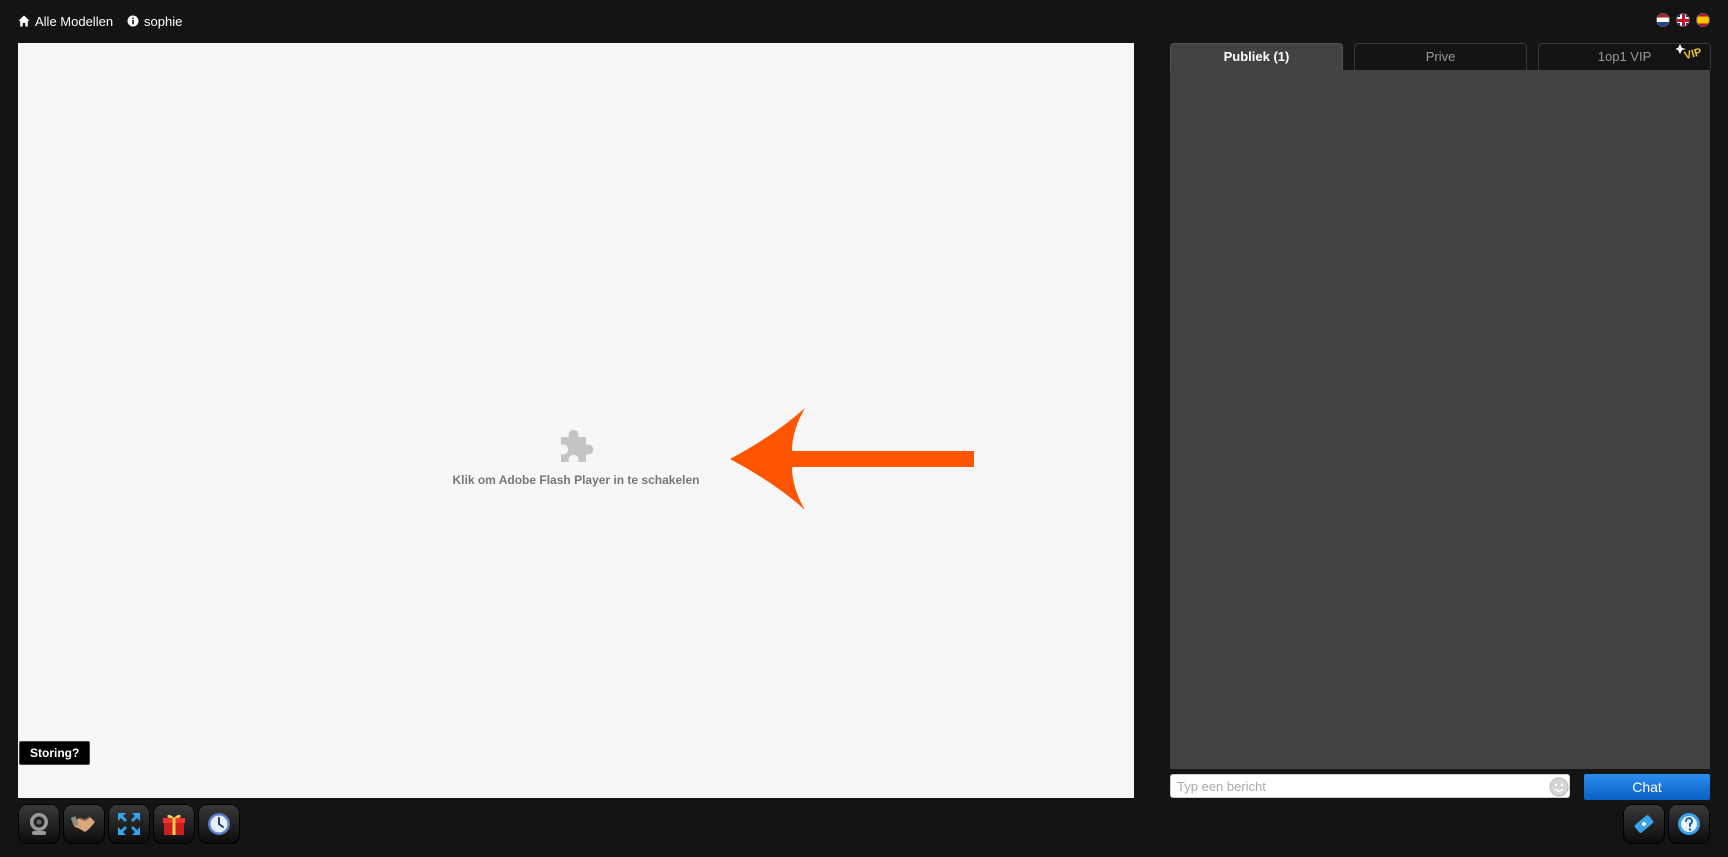 This screenshot has width=1728, height=857. Describe the element at coordinates (852, 459) in the screenshot. I see `orange-arrow-annotation` at that location.